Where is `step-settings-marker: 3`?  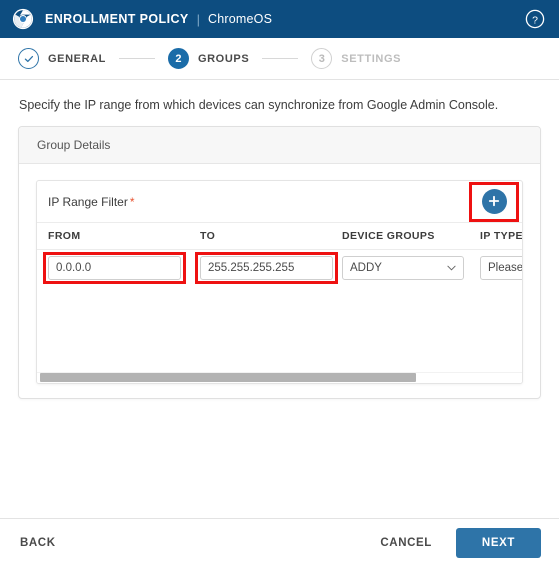 step-settings-marker: 3 is located at coordinates (322, 58).